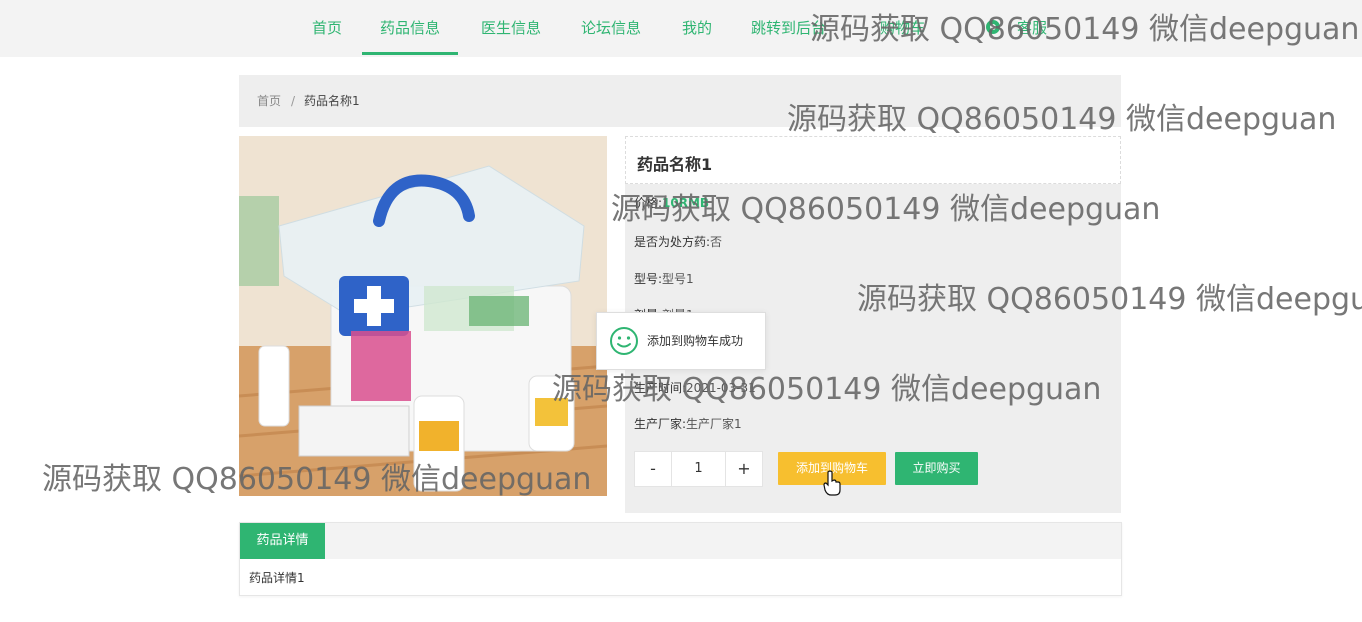 This screenshot has height=622, width=1362. Describe the element at coordinates (332, 101) in the screenshot. I see `breadcrumb-current: 药品名称1` at that location.